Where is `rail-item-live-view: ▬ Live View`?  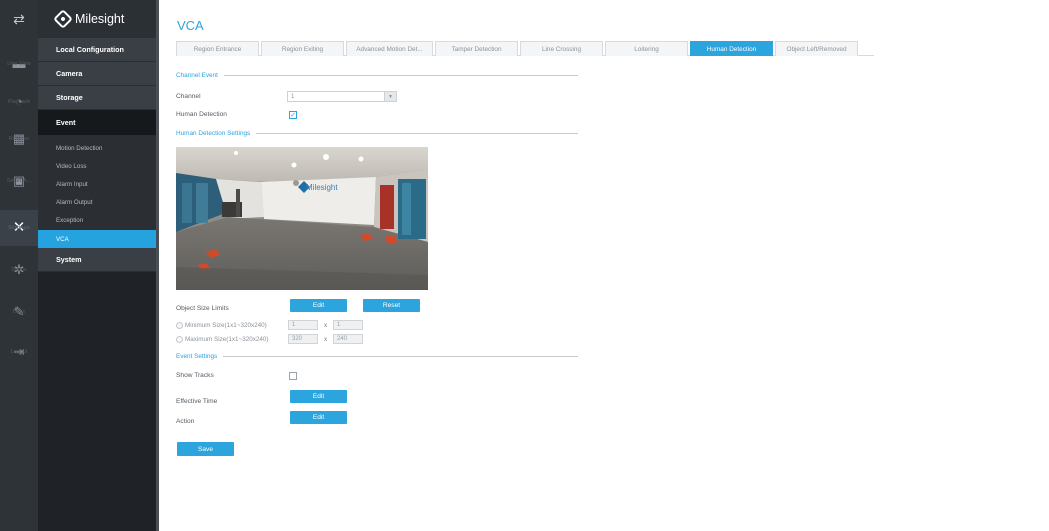 rail-item-live-view: ▬ Live View is located at coordinates (19, 64).